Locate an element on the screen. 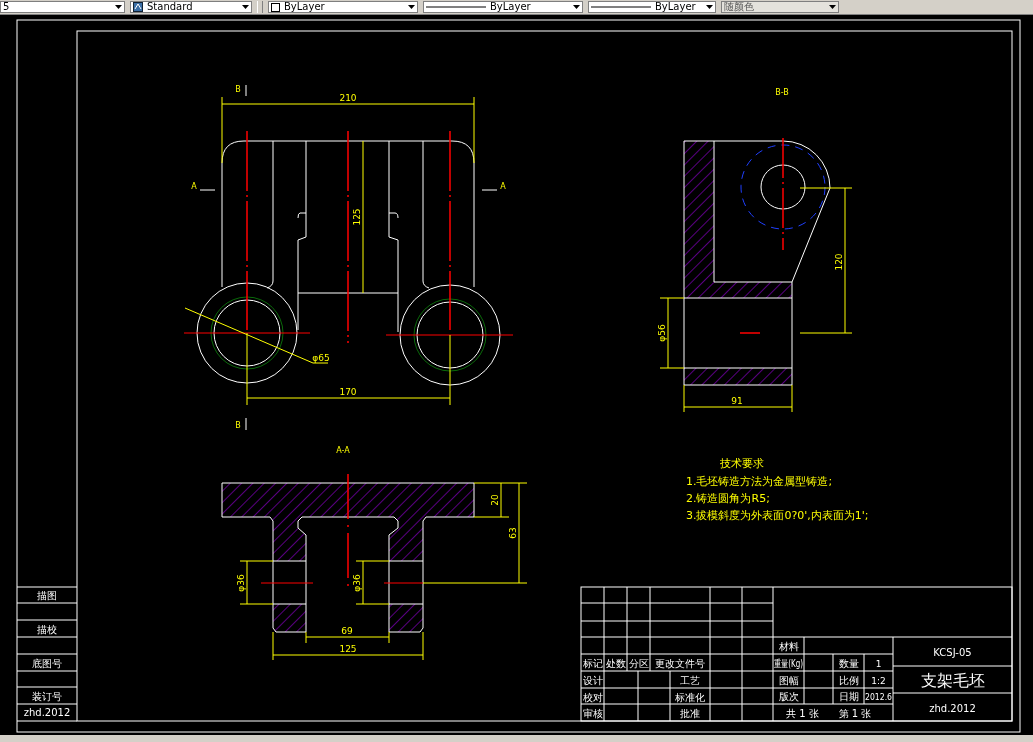 The image size is (1033, 742). title-block-label: 1:2 is located at coordinates (878, 680).